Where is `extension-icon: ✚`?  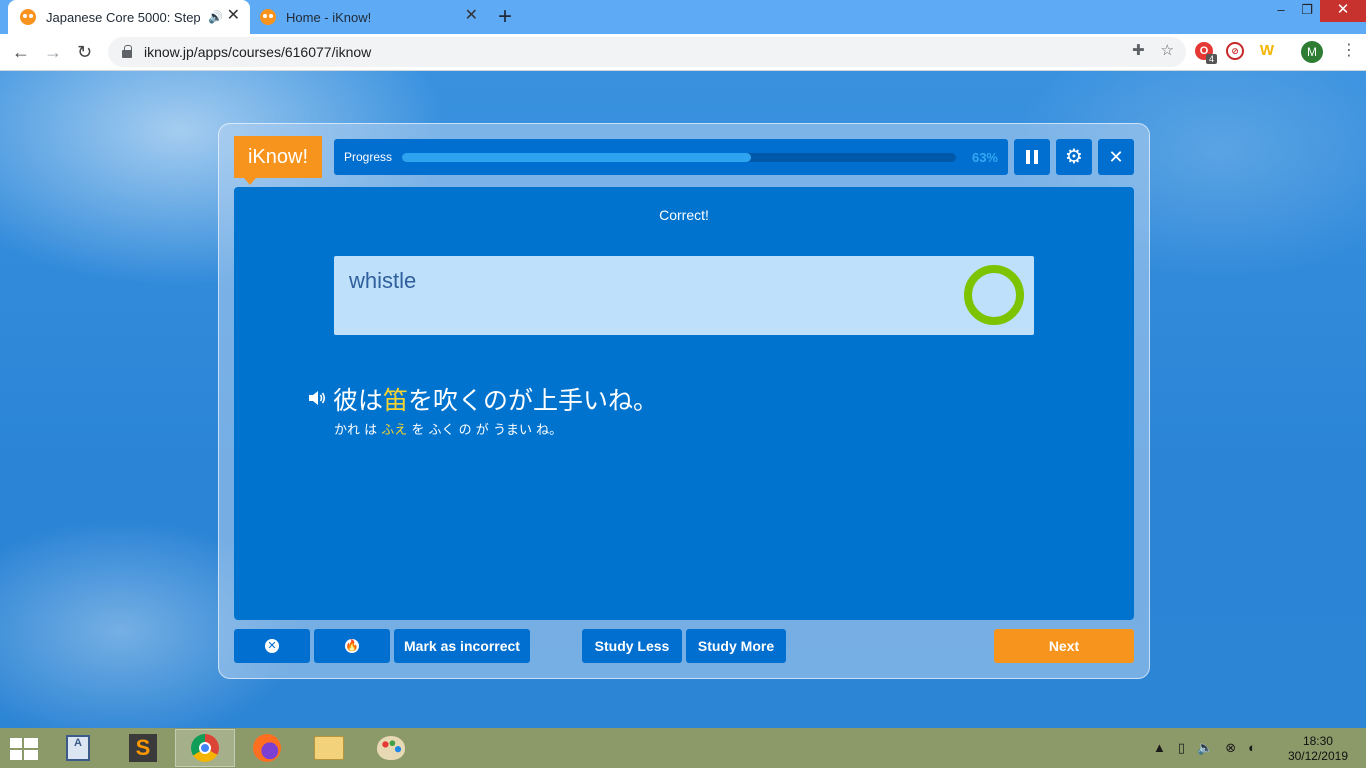
extension-icon: ✚ is located at coordinates (1138, 50).